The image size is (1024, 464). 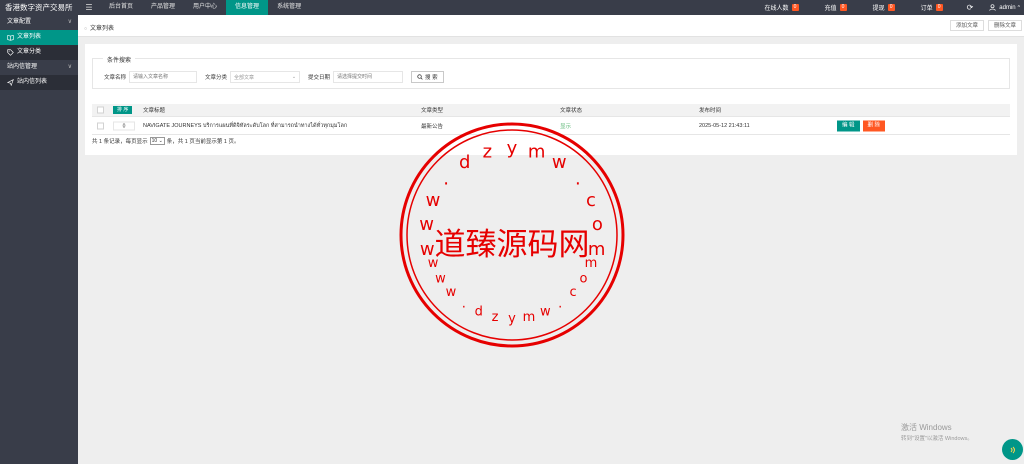 I want to click on online-label: 在线人数, so click(x=776, y=9).